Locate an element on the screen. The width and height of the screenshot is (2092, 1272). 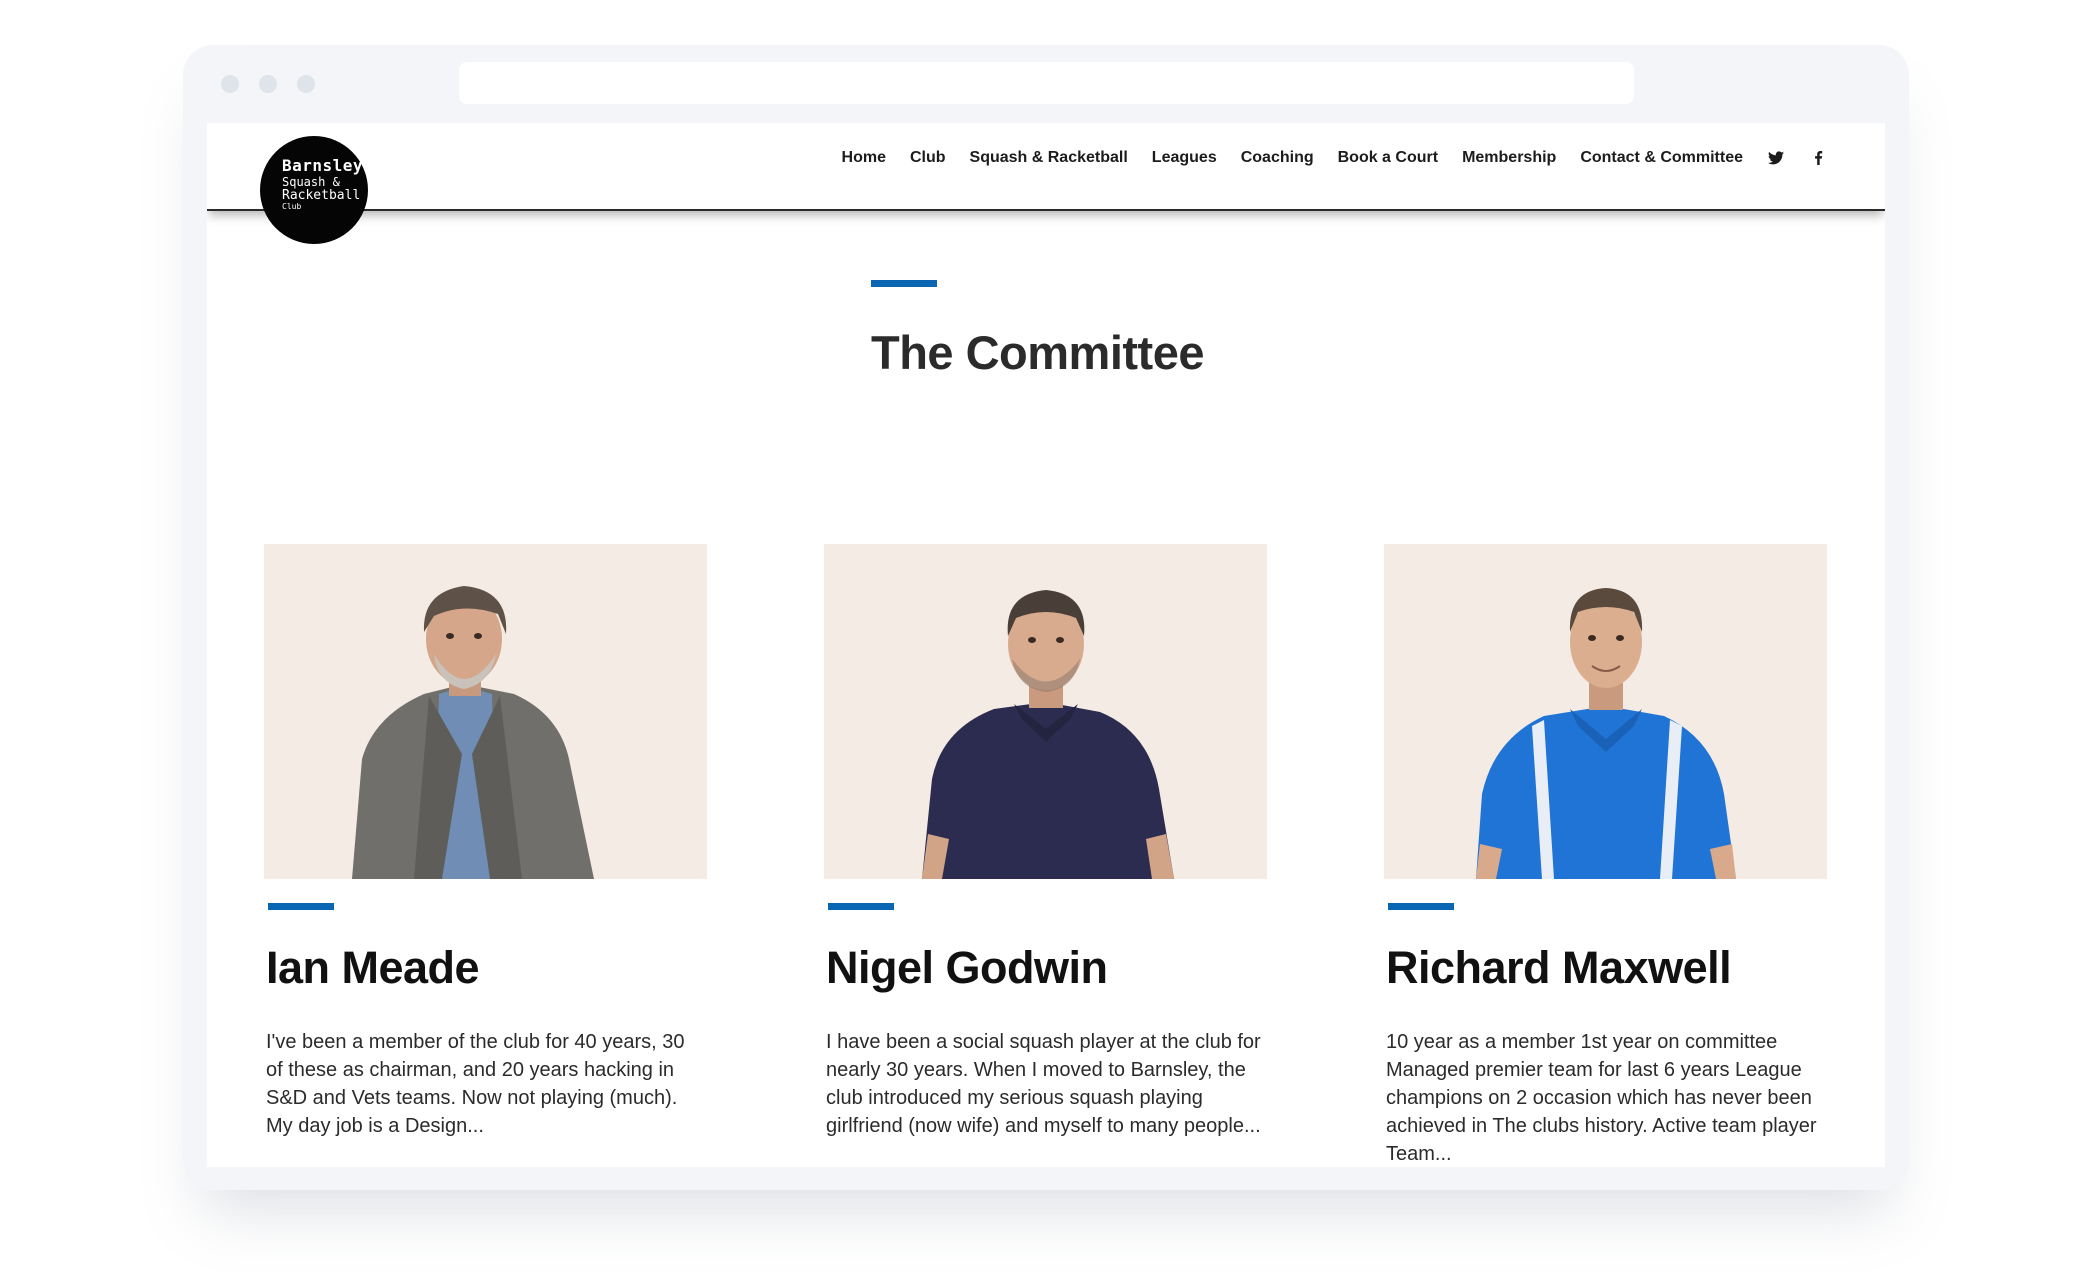
logo-line-barnsley: Barnsley is located at coordinates (323, 165).